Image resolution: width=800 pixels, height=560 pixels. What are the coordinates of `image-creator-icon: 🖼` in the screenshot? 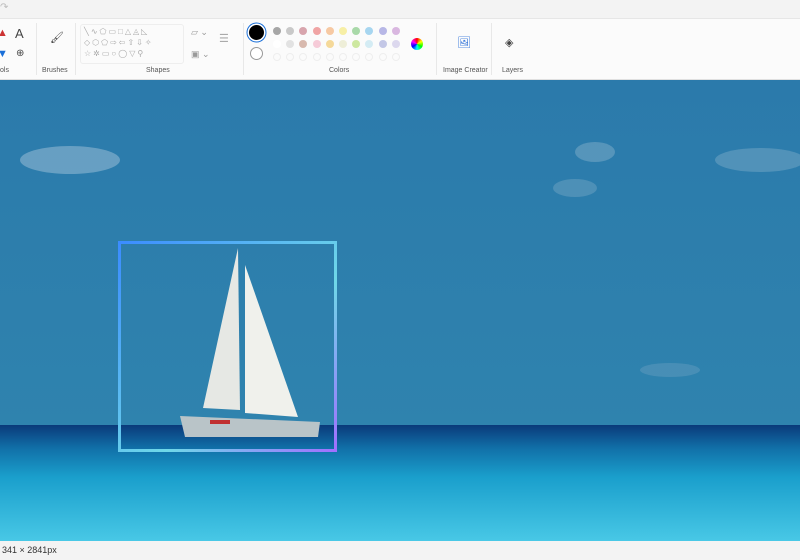 It's located at (464, 42).